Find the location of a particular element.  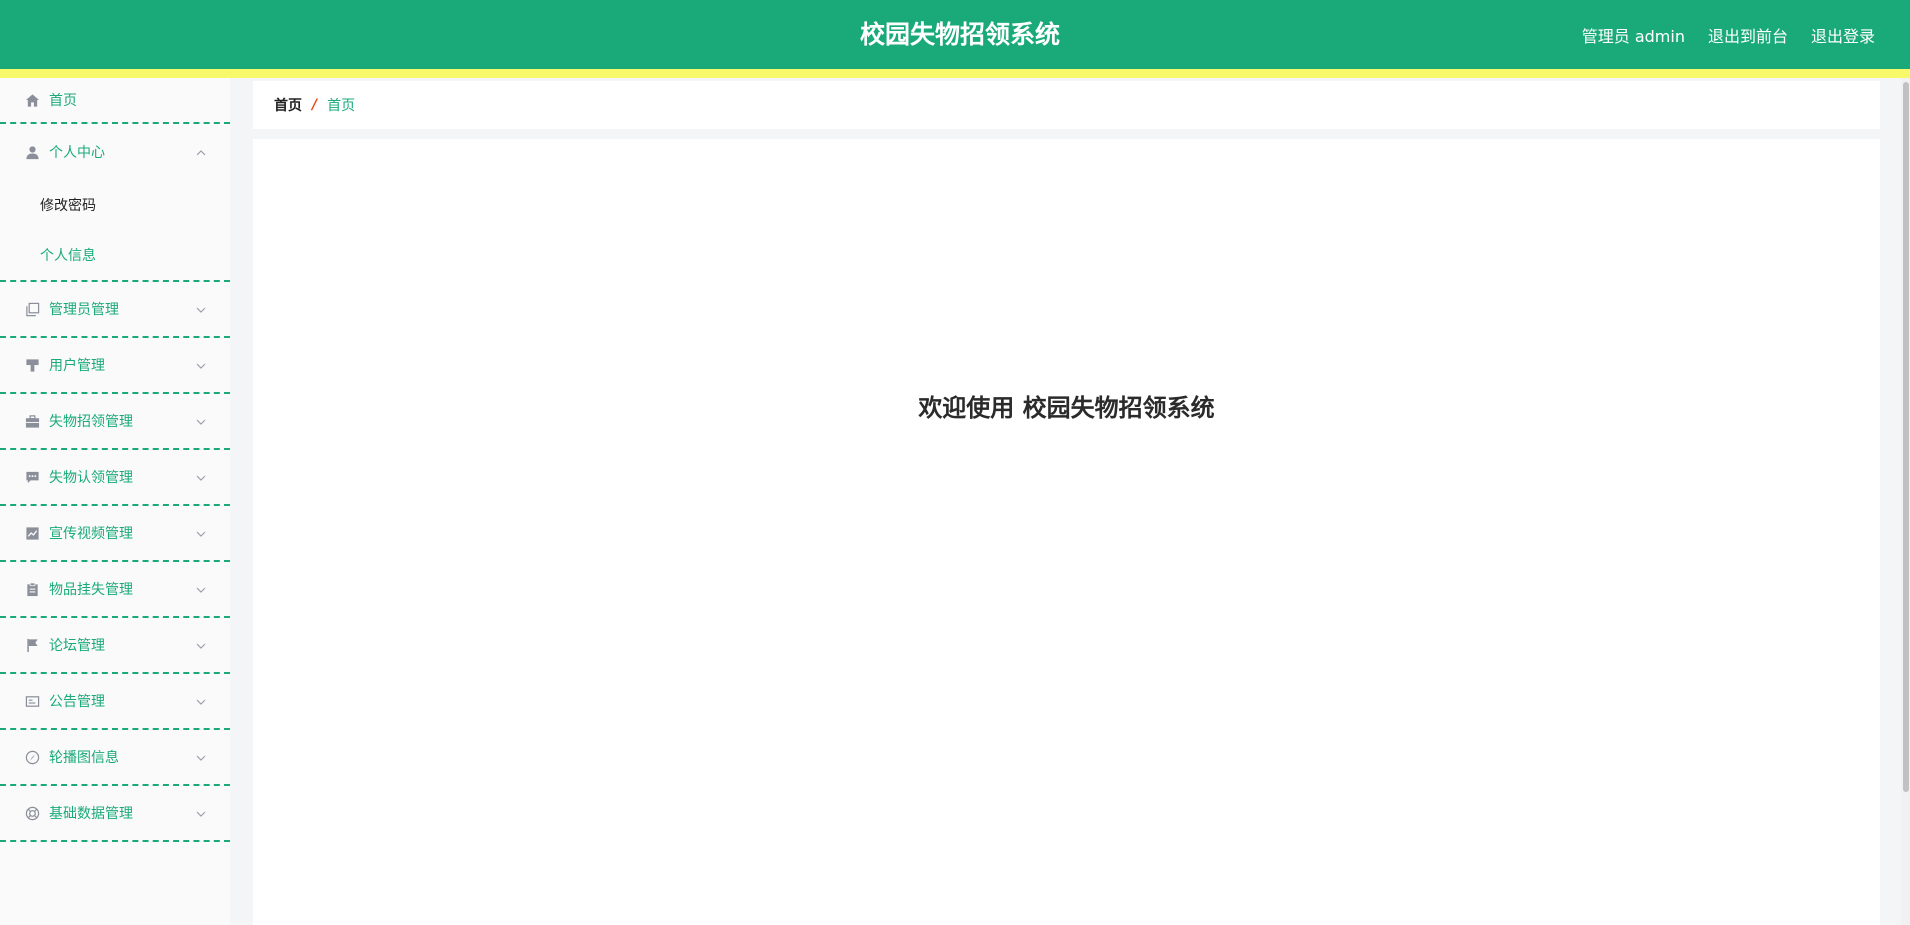

personal-center-submenu: 修改密码 个人信息 is located at coordinates (115, 231).